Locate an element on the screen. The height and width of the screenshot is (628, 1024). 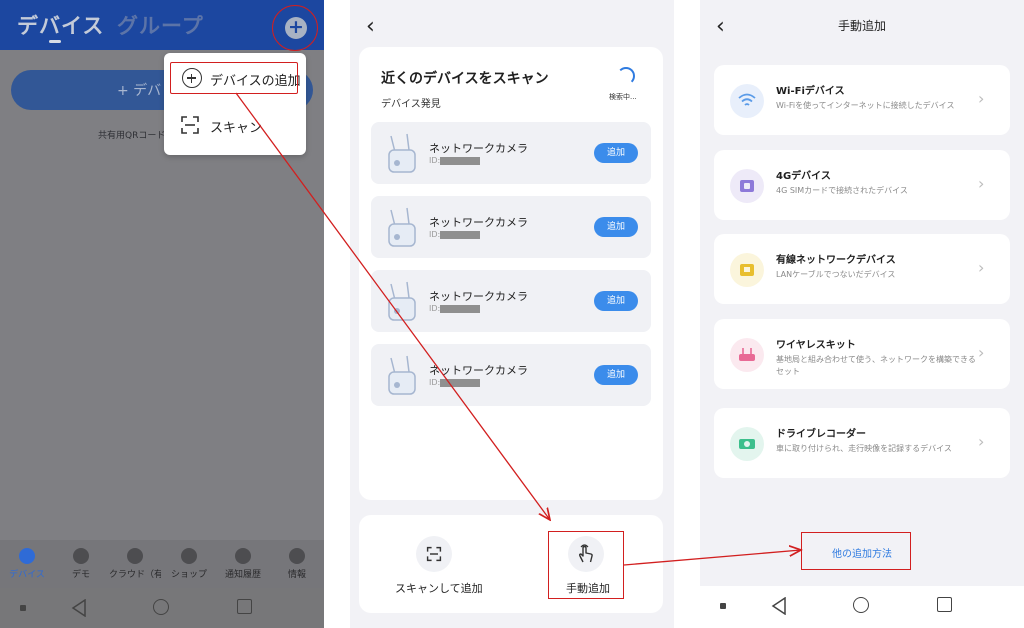
qr-hint-text: 共有用QRコードを is located at coordinates (131, 136).